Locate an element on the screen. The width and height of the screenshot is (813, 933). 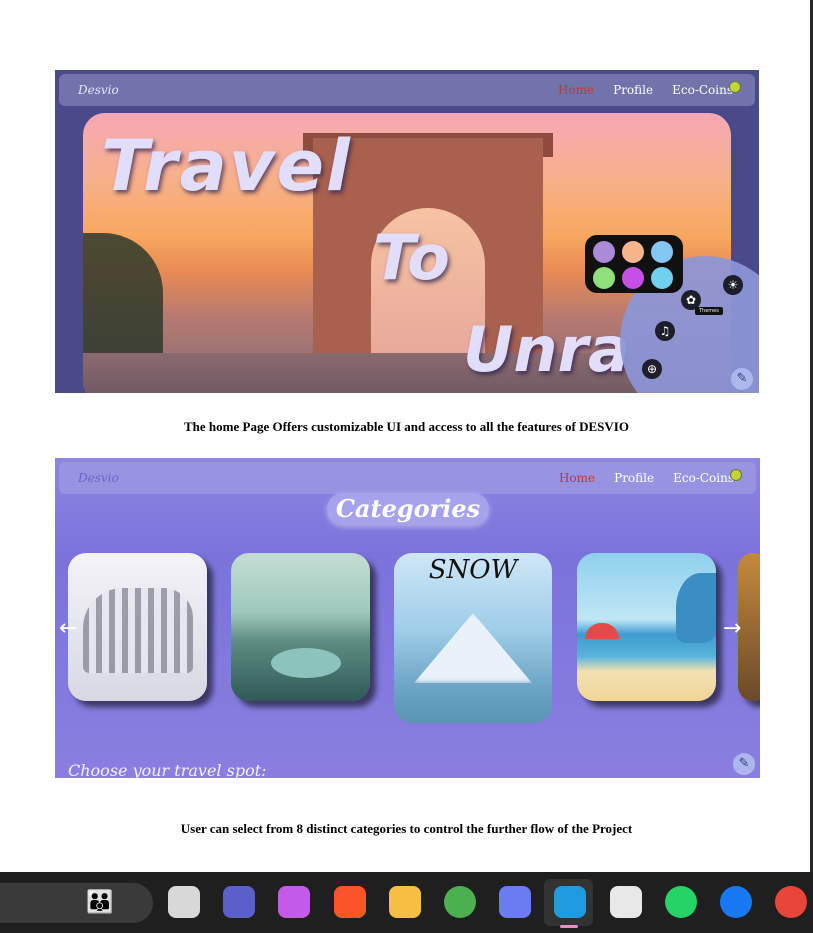
choose-travel-spot-text: Choose your travel spot: is located at coordinates (167, 769).